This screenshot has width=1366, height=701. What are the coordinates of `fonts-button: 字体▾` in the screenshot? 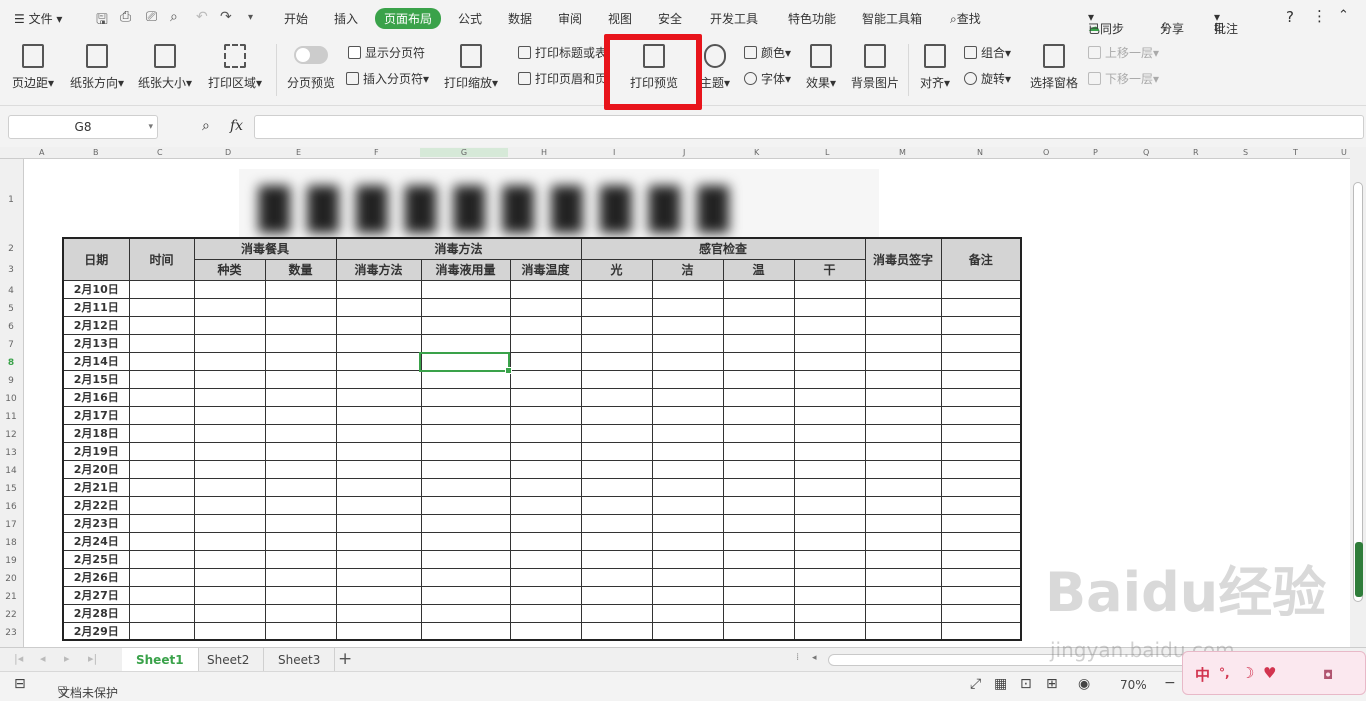 It's located at (767, 78).